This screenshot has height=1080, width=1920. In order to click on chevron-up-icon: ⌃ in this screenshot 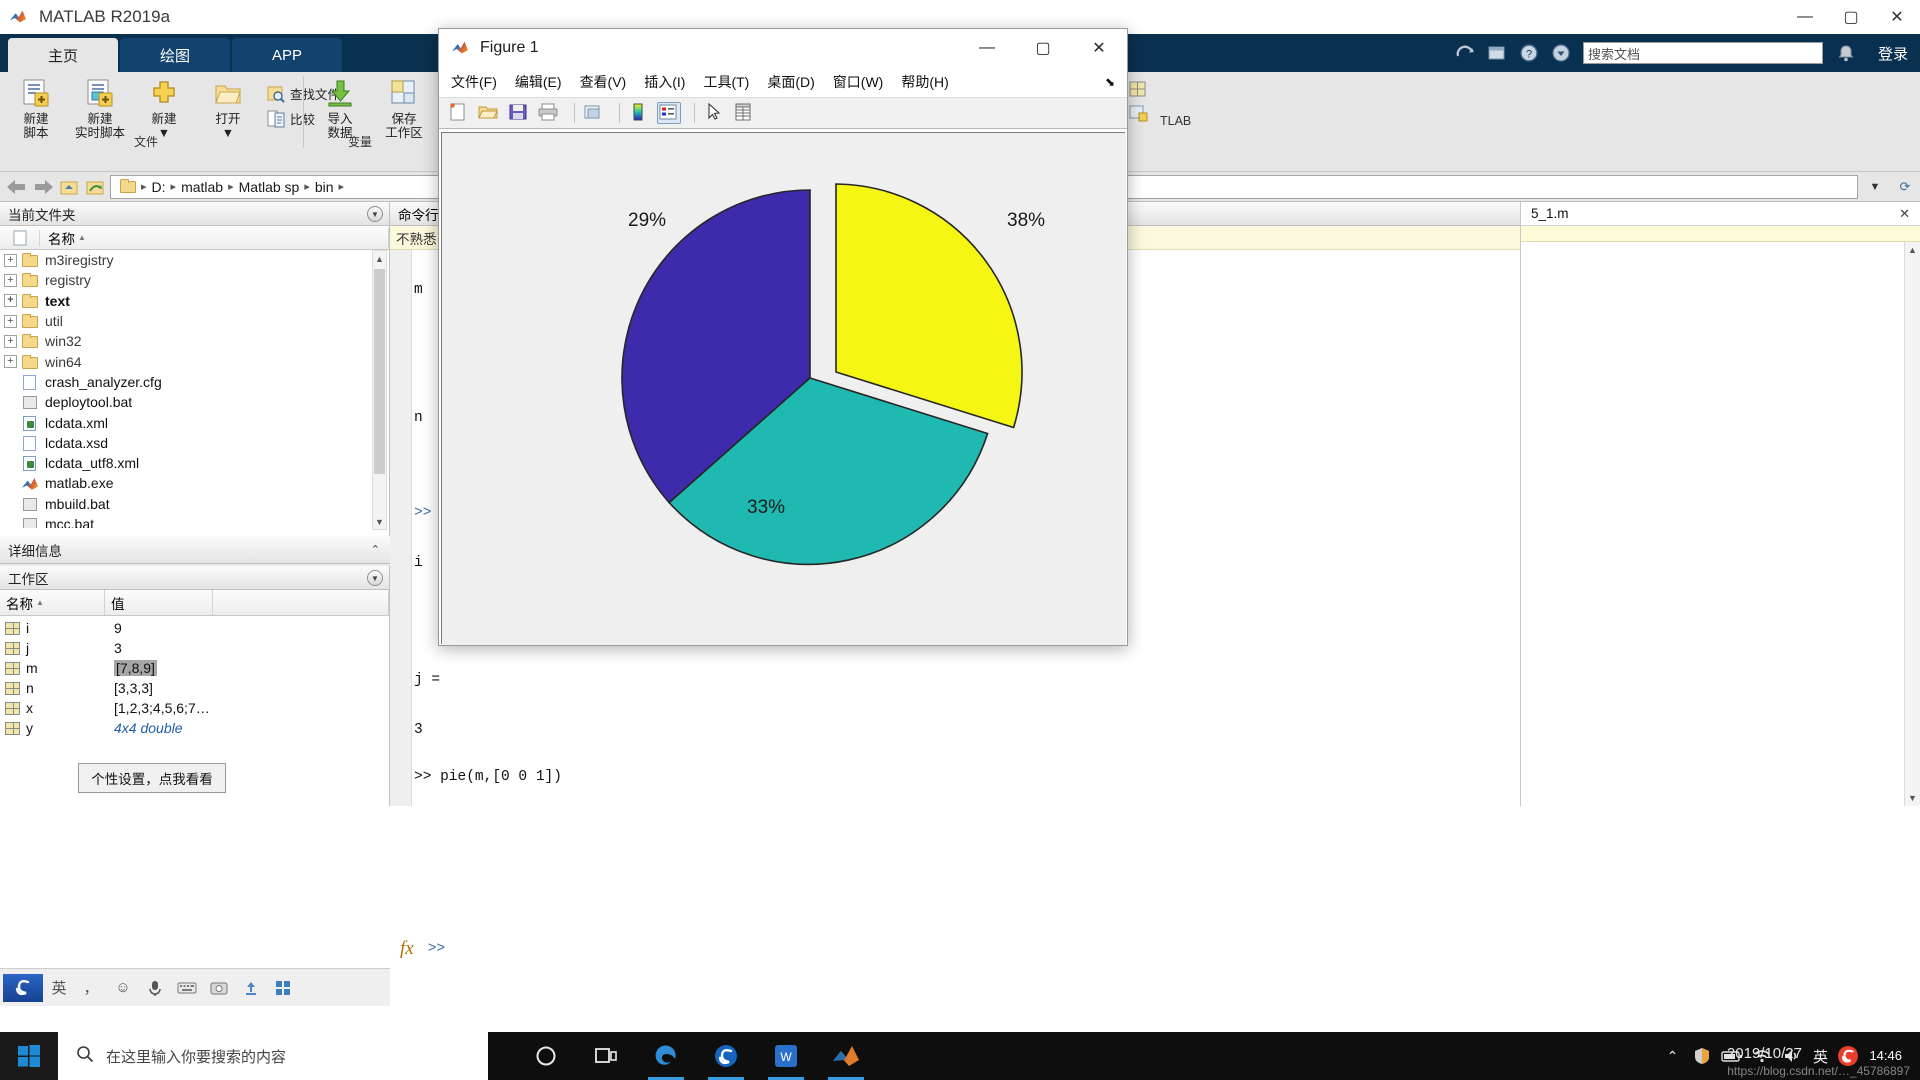, I will do `click(375, 549)`.